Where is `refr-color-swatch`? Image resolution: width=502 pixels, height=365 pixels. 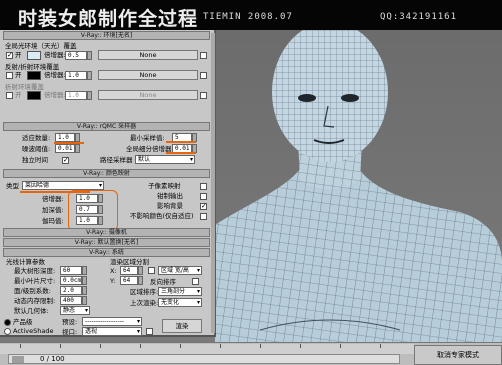
refr-color-swatch is located at coordinates (34, 95).